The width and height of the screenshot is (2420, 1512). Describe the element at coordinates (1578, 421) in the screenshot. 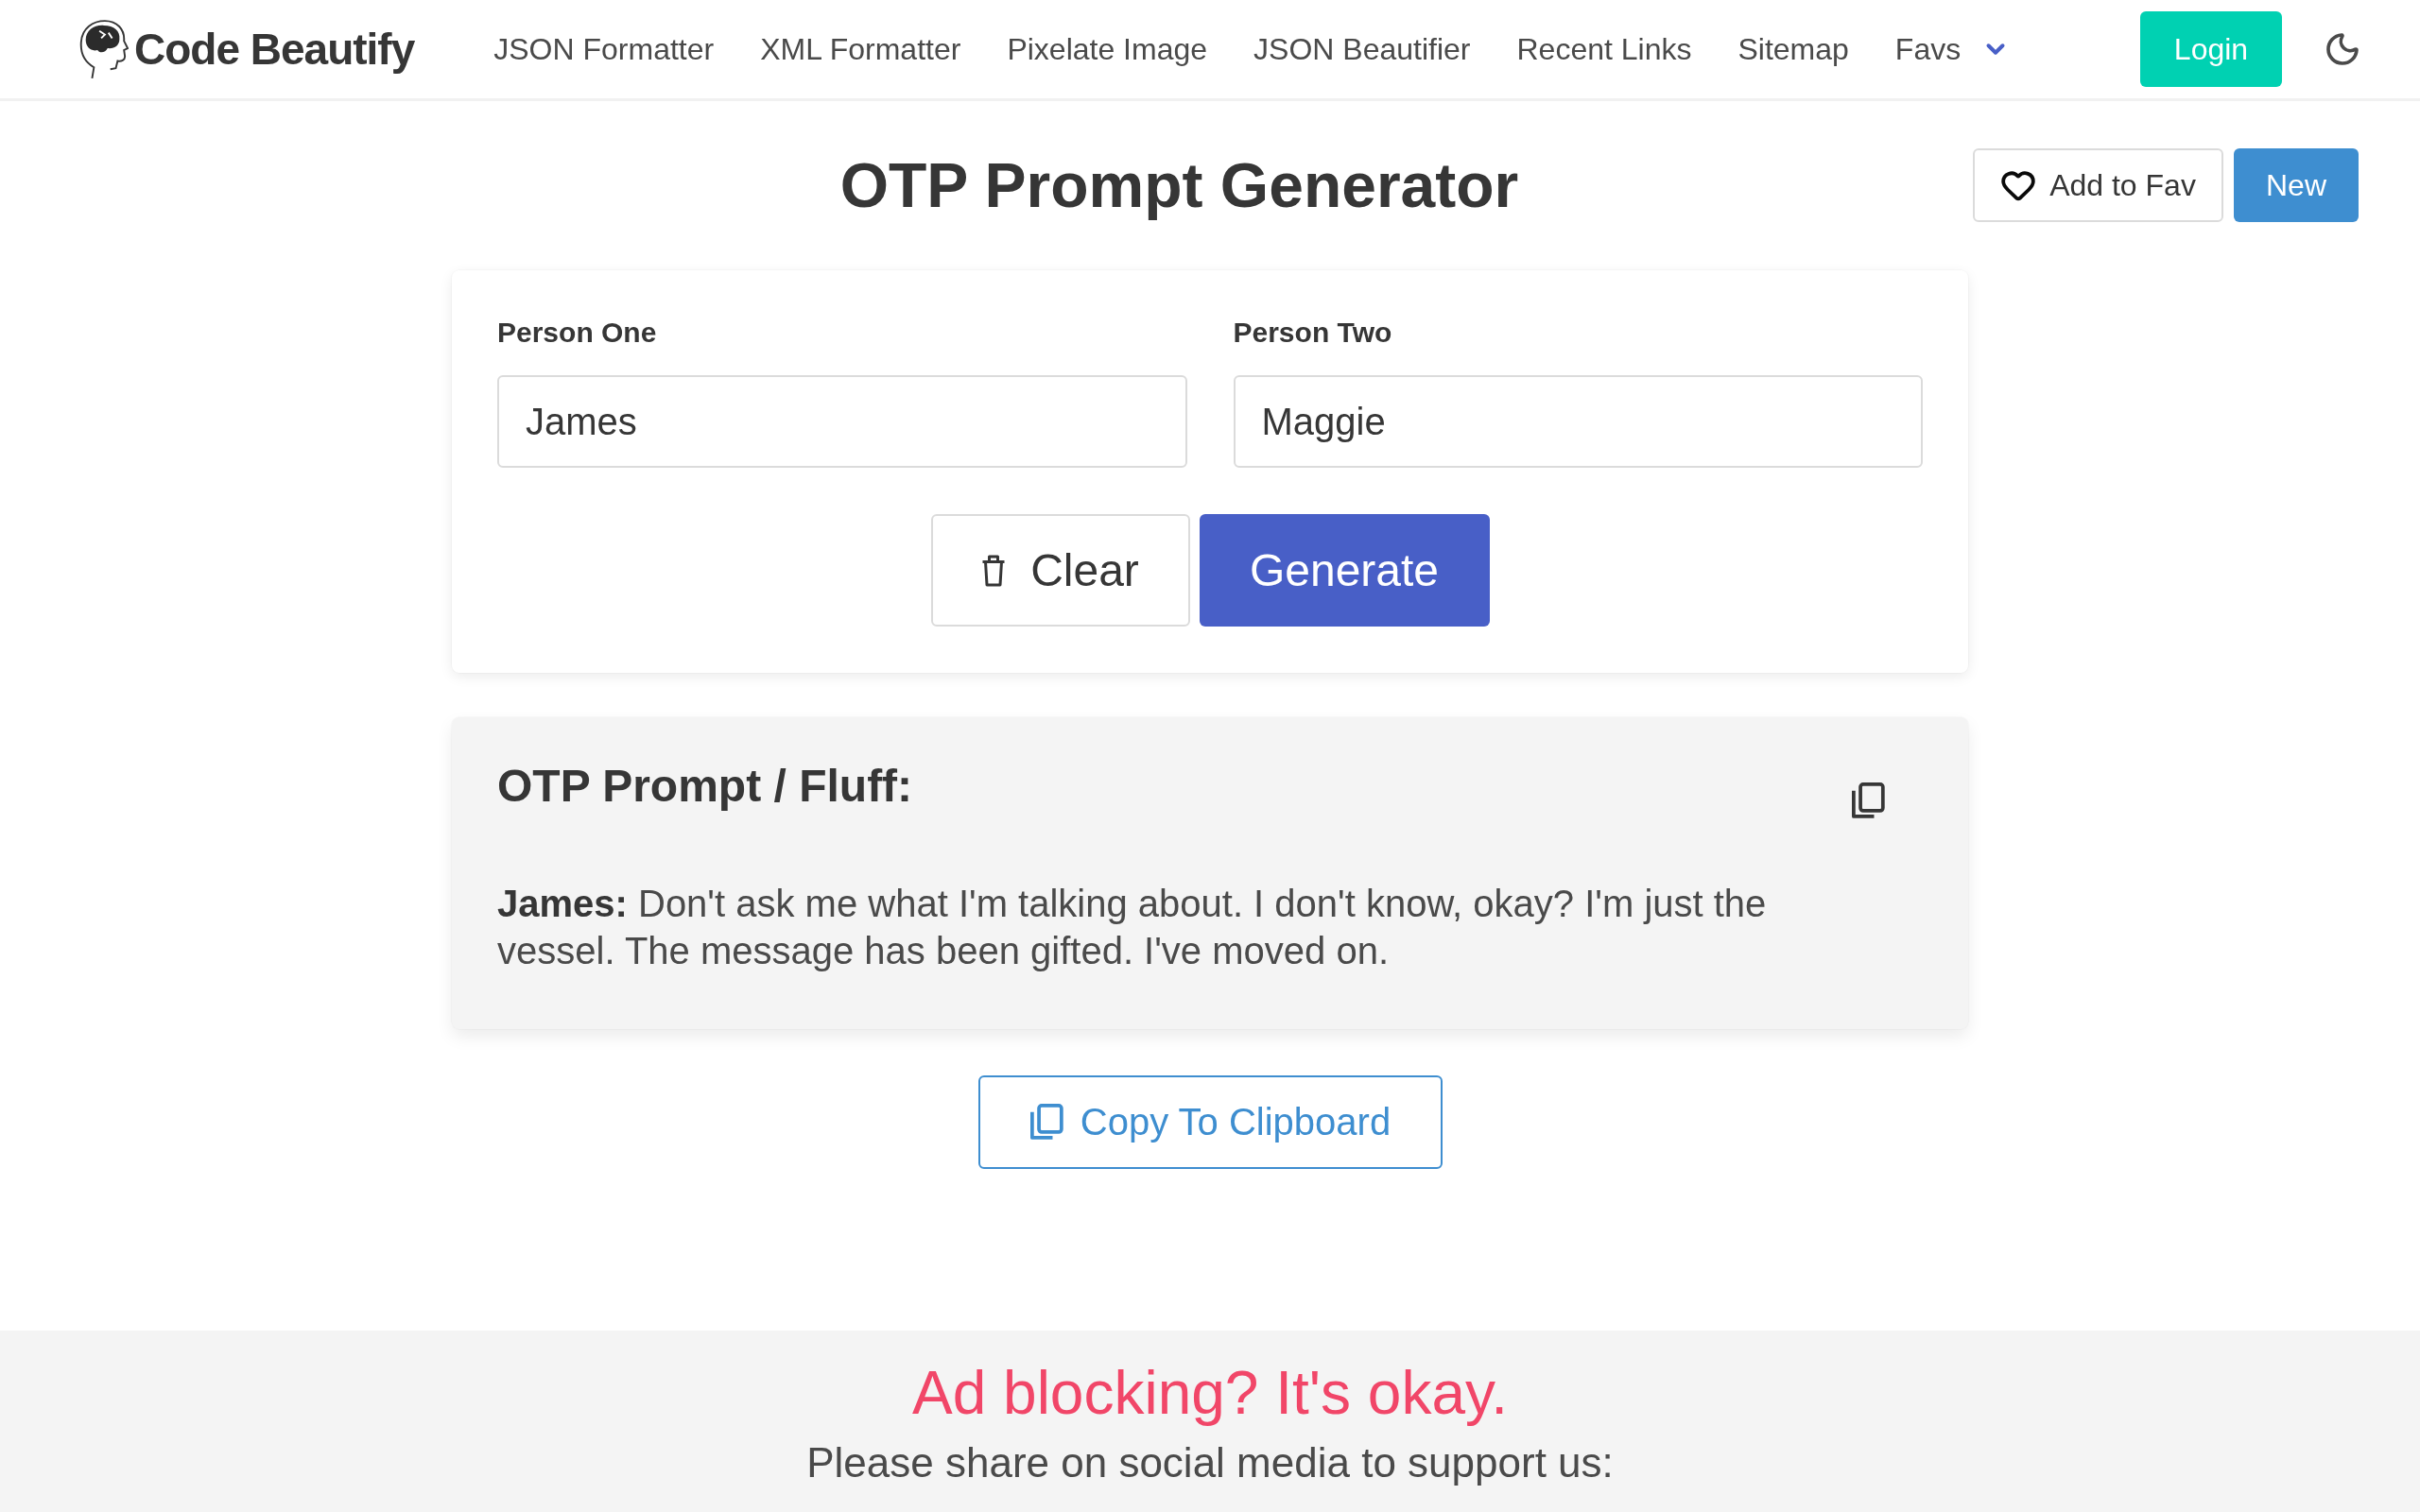

I see `text-input: Maggie` at that location.